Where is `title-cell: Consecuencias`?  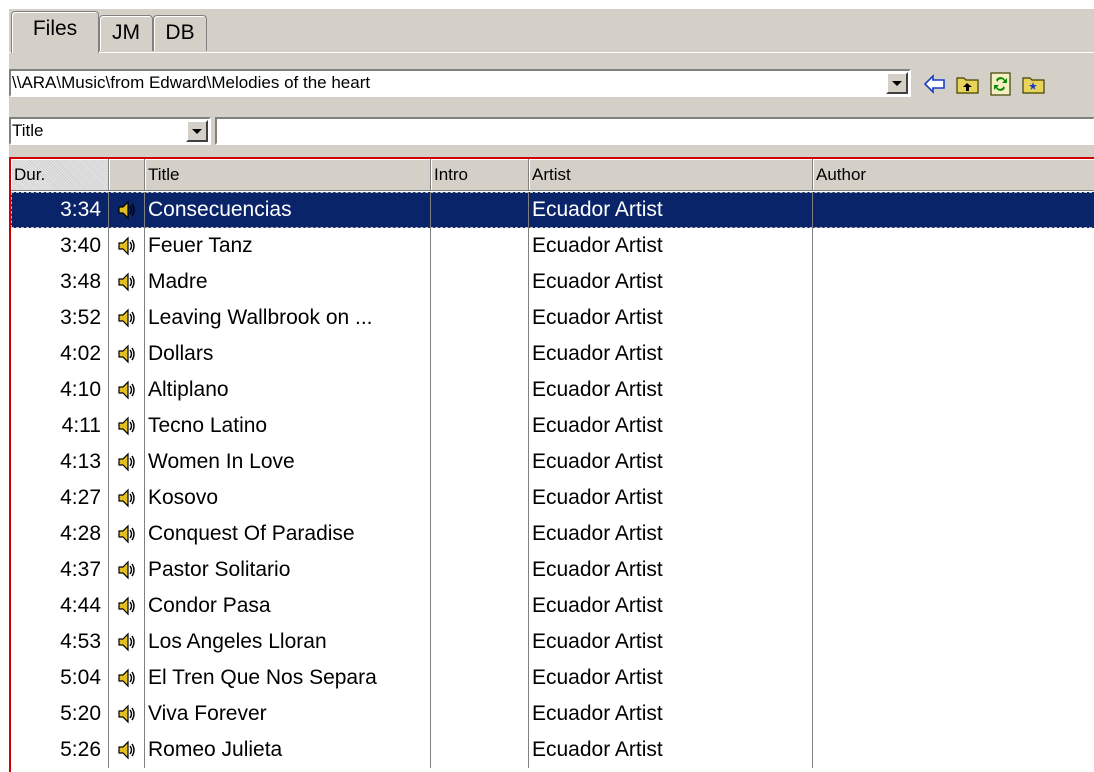 title-cell: Consecuencias is located at coordinates (220, 209).